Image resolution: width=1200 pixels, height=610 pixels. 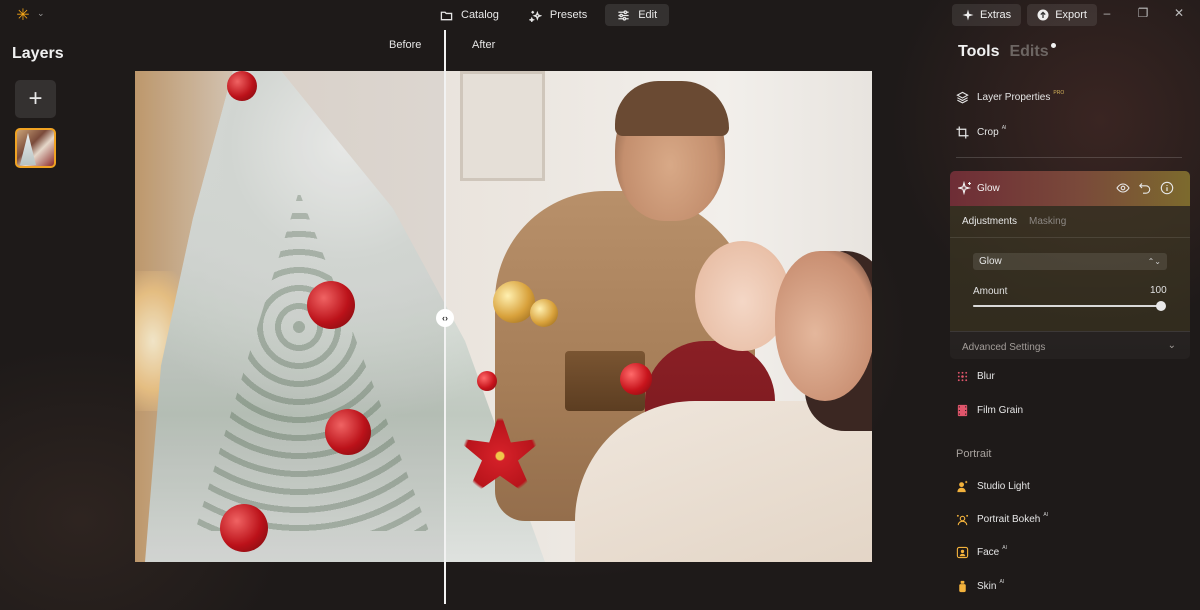 What do you see at coordinates (962, 519) in the screenshot?
I see `bokeh-icon` at bounding box center [962, 519].